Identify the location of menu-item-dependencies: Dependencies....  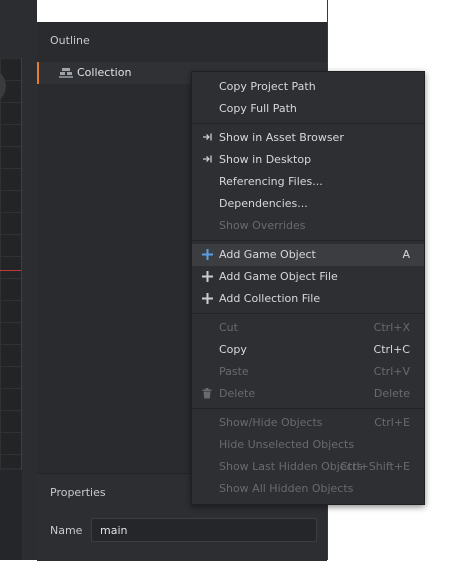
(308, 204).